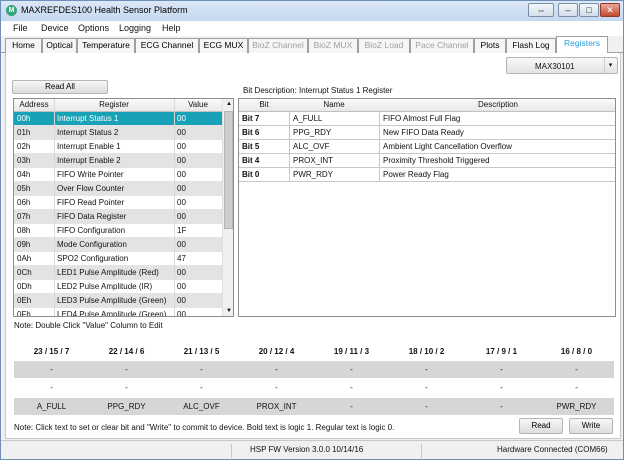 Image resolution: width=624 pixels, height=460 pixels. Describe the element at coordinates (118, 175) in the screenshot. I see `table-row: 04h FIFO Write Pointer 00` at that location.